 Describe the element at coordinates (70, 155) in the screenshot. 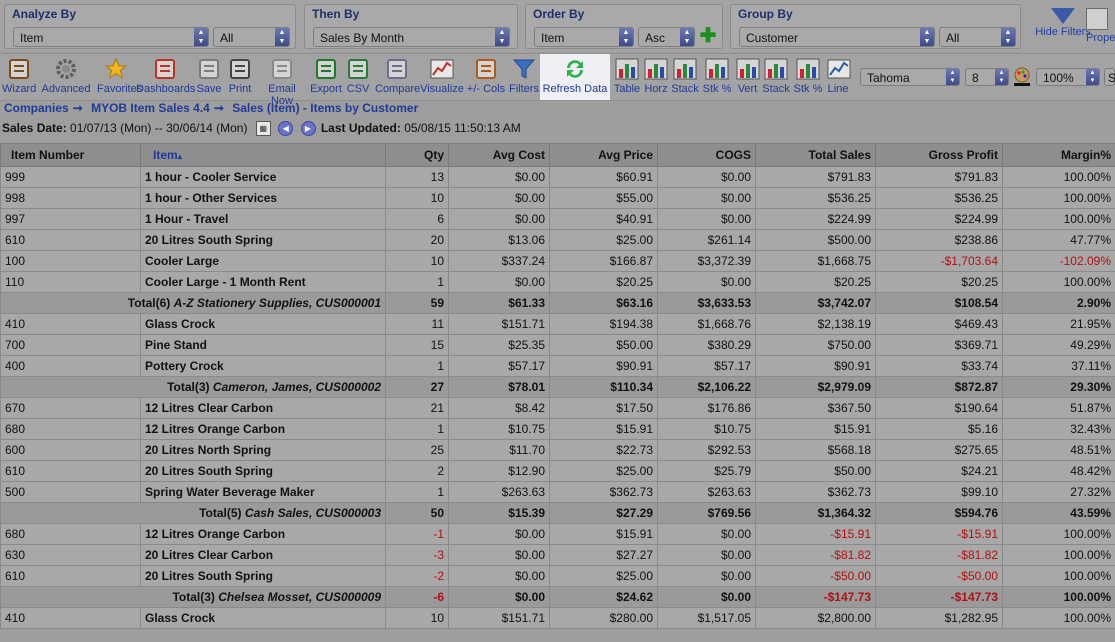

I see `column-header-item-number: Item Number` at that location.